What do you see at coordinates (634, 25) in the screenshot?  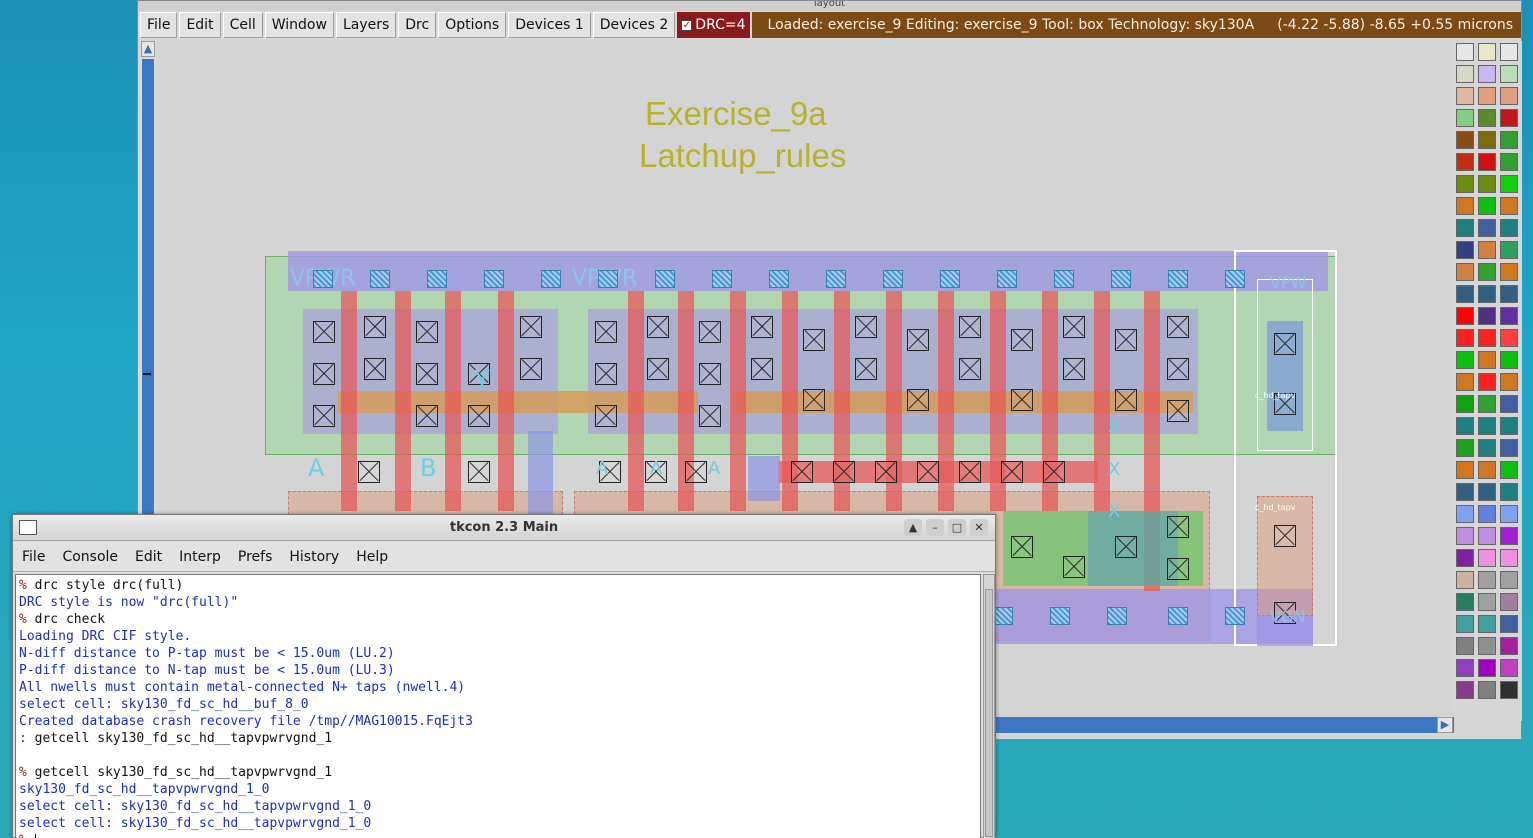 I see `menu-devices-2: Devices 2` at bounding box center [634, 25].